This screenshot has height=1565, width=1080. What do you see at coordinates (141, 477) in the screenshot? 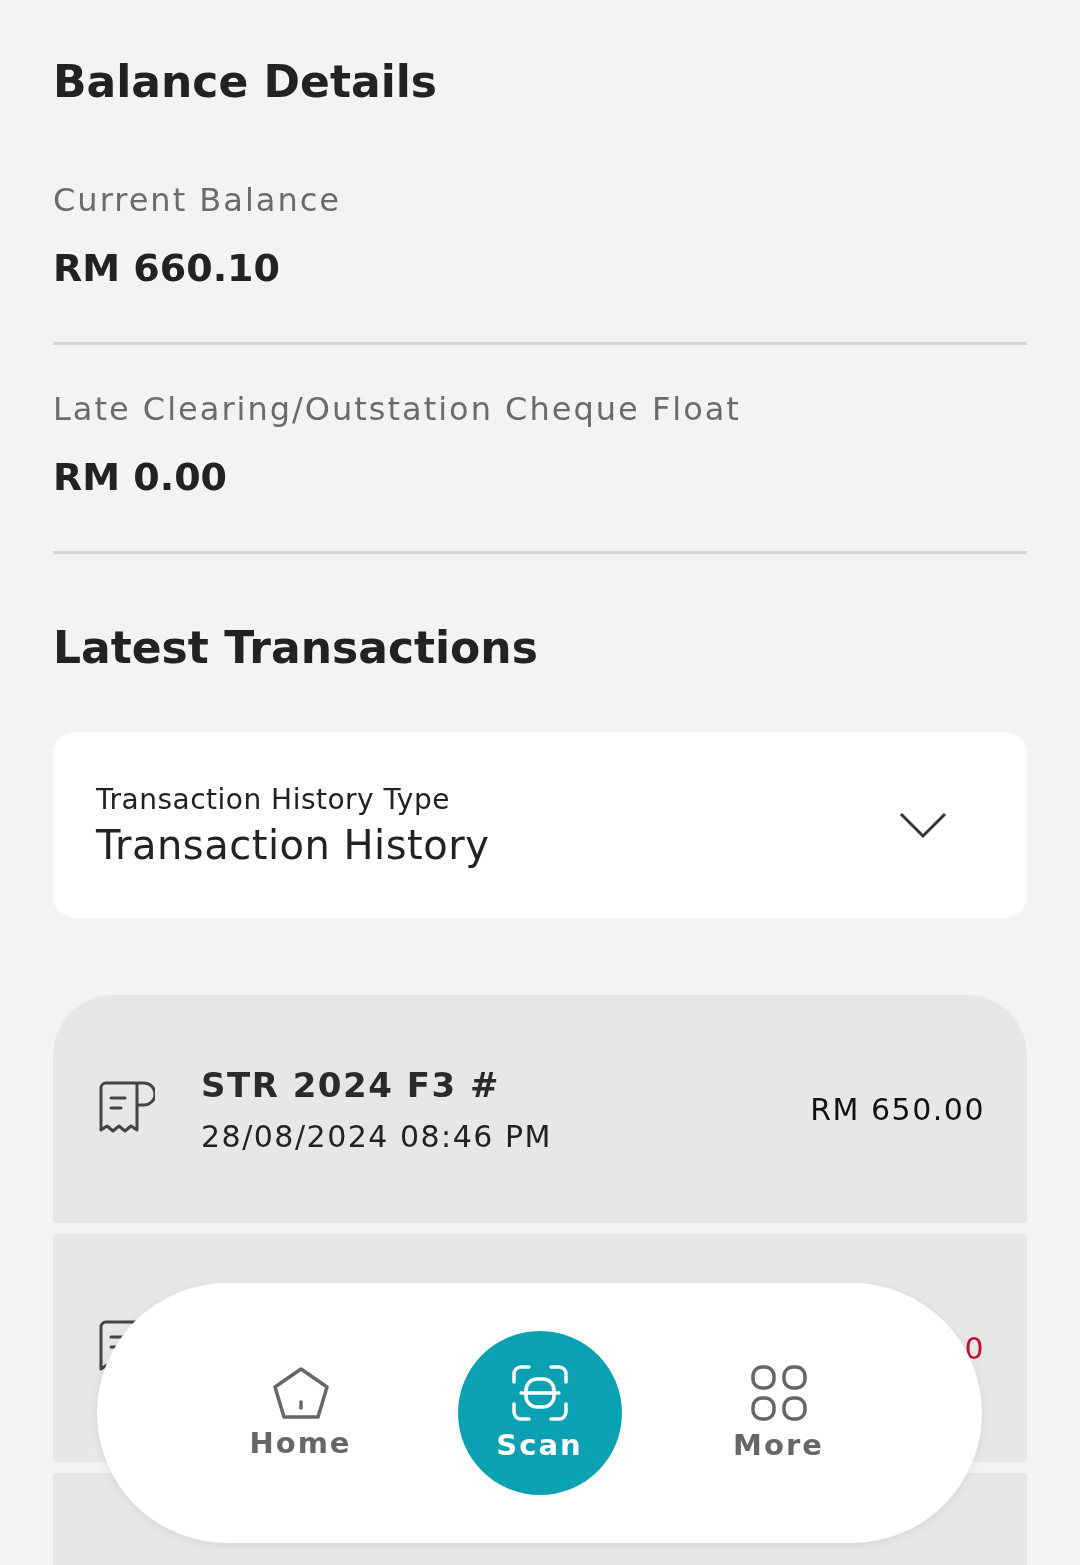
I see `balance-amount: RM 0.00` at bounding box center [141, 477].